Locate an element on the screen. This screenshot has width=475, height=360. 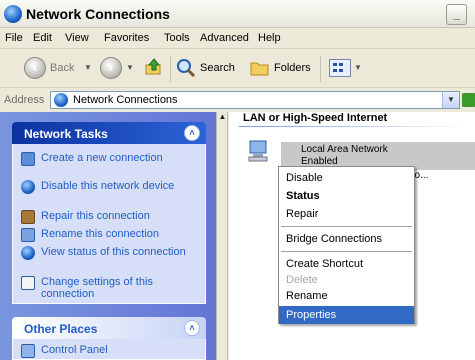
task-disable-device: Disable this network device is located at coordinates (111, 193).